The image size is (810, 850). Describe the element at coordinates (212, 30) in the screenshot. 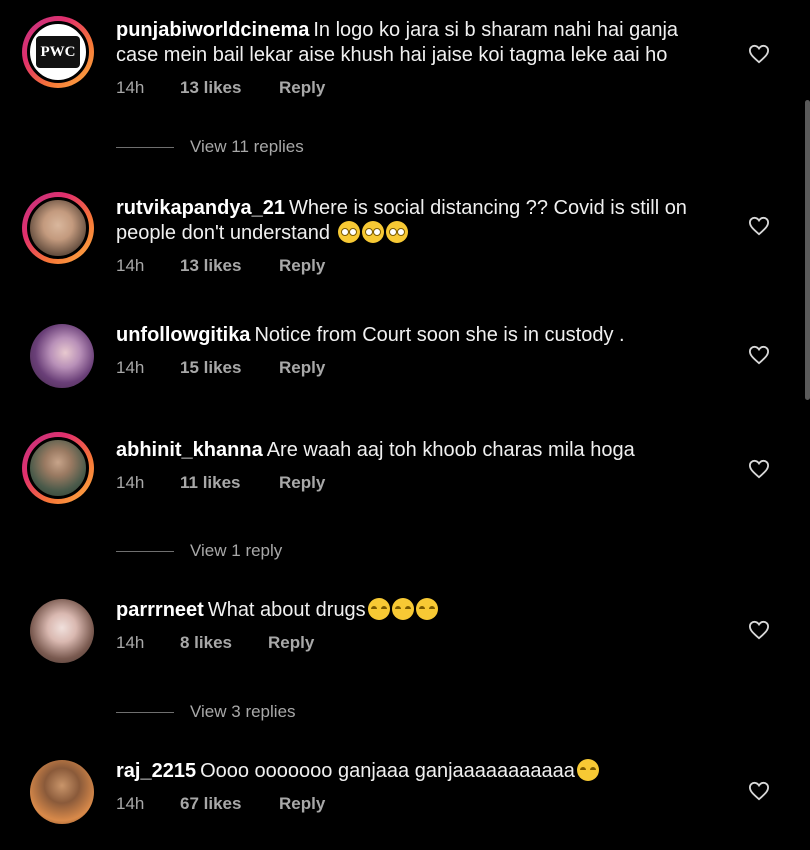

I see `comment-username: punjabiworldcinema` at that location.